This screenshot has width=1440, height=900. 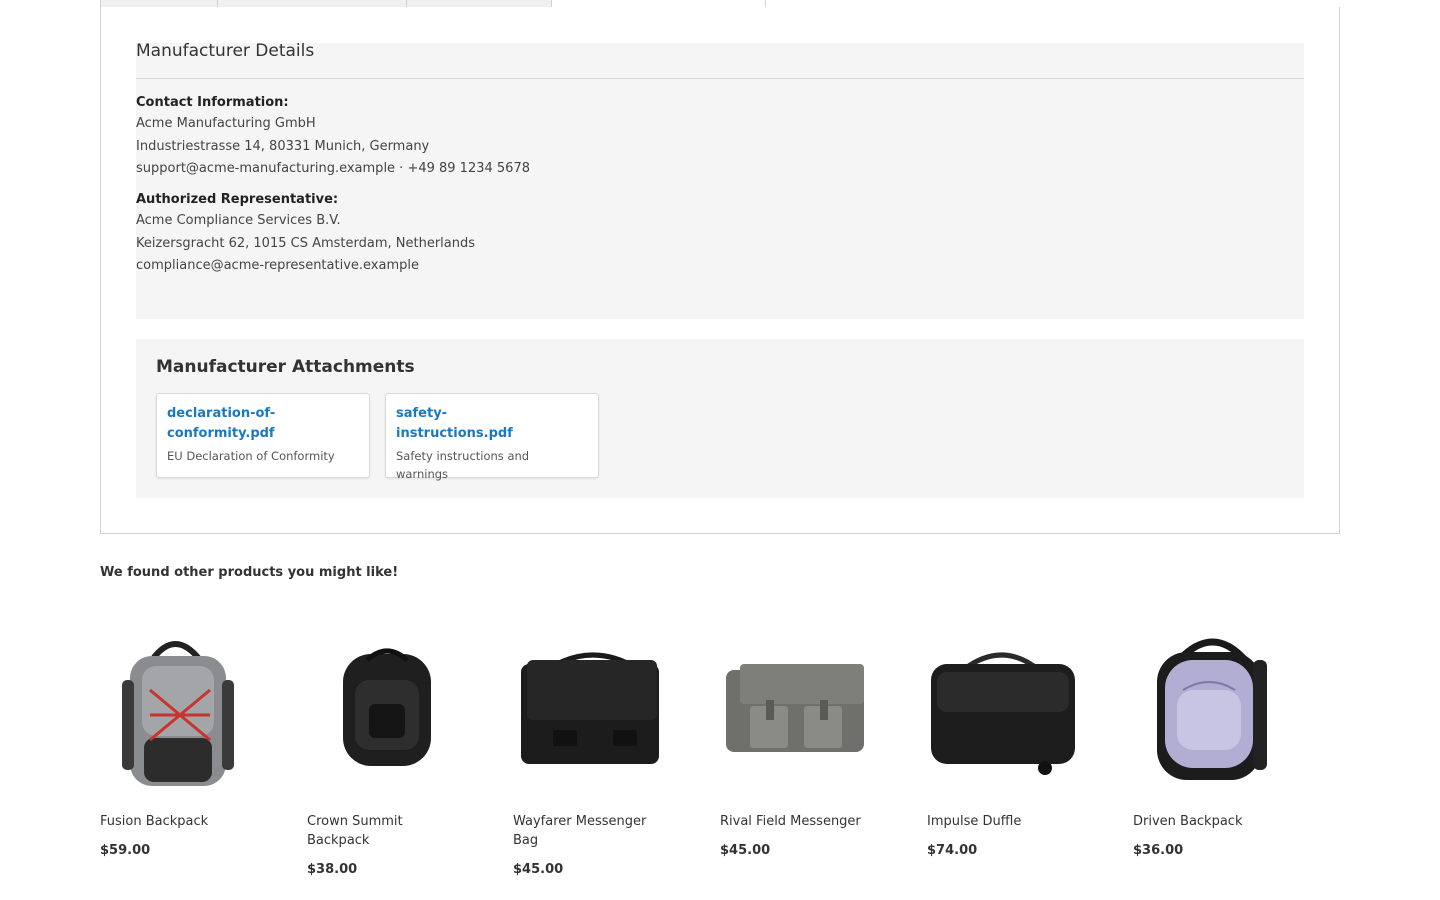 I want to click on attachment-link: safety-instructions.pdf, so click(x=471, y=424).